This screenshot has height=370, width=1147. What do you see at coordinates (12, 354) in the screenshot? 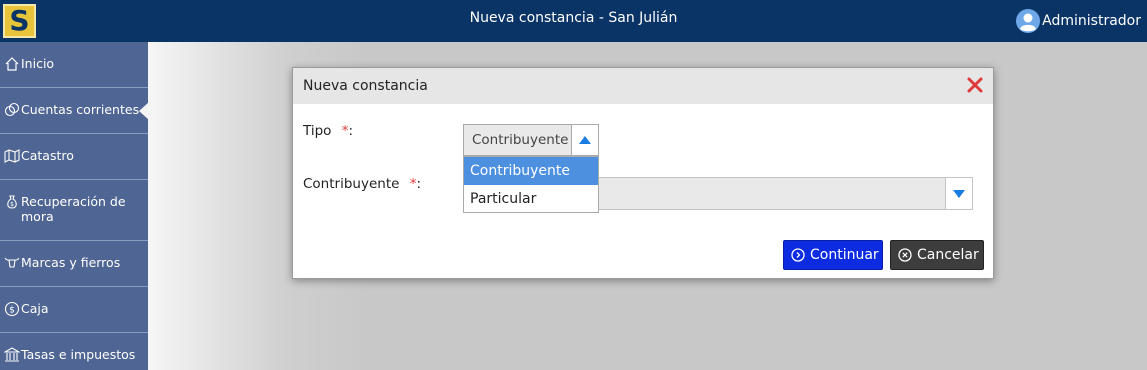
I see `bank-icon` at bounding box center [12, 354].